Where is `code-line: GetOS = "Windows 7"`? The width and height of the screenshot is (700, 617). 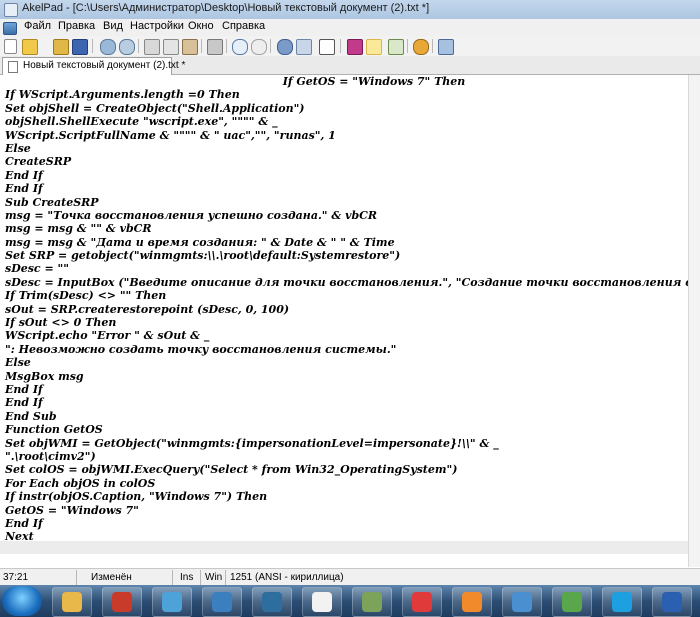
code-line: GetOS = "Windows 7" is located at coordinates (72, 510).